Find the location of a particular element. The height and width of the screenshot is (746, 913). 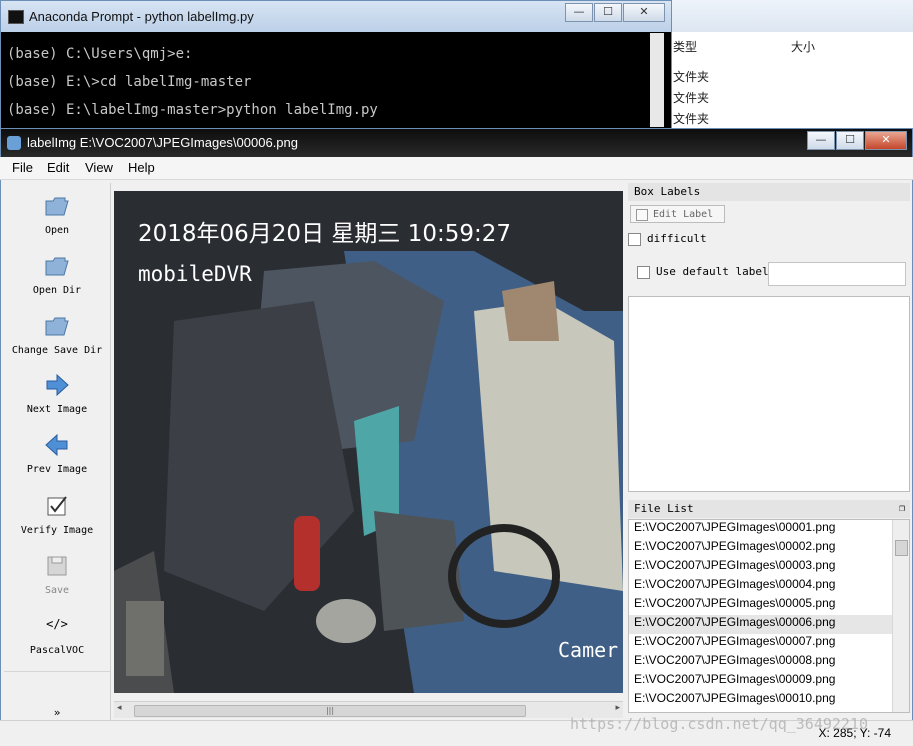

save-label: Save is located at coordinates (57, 590).